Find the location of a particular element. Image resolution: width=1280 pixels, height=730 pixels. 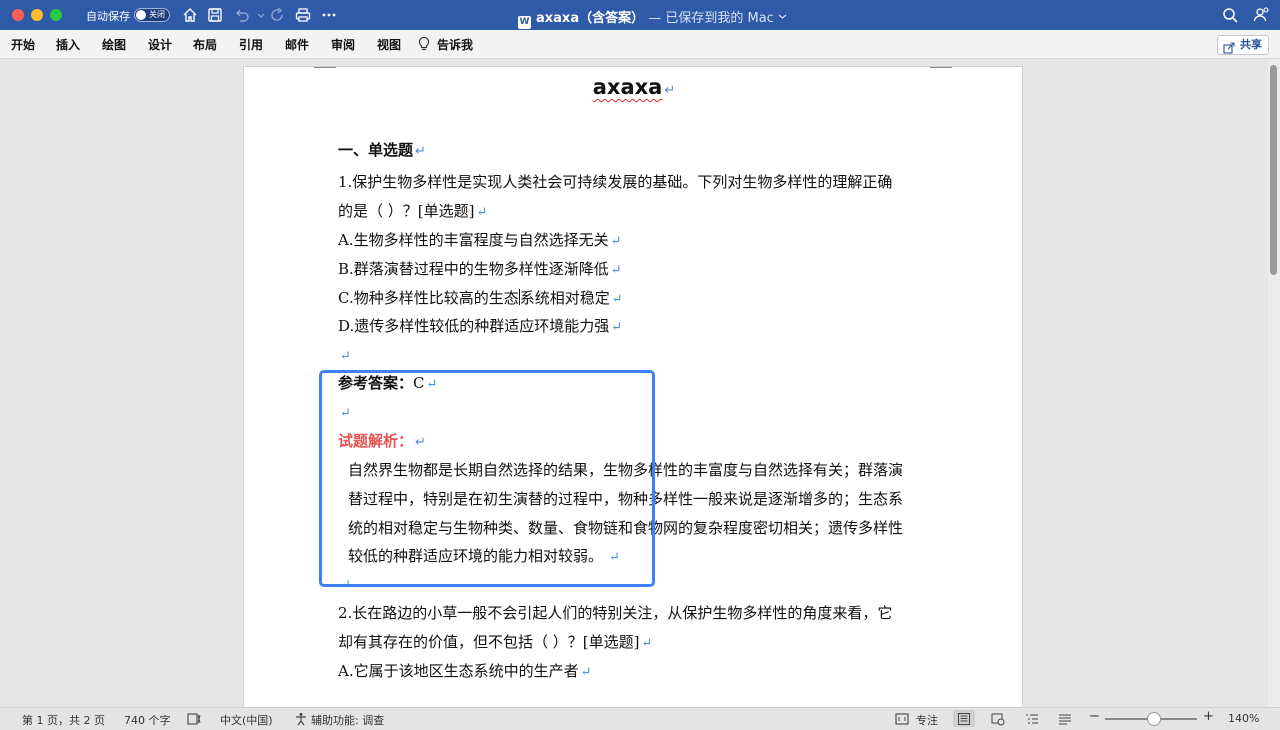

title-bar: 自动保存 关闭 Waxaxa（含答案） — 已保存到我的 Mac is located at coordinates (640, 15).